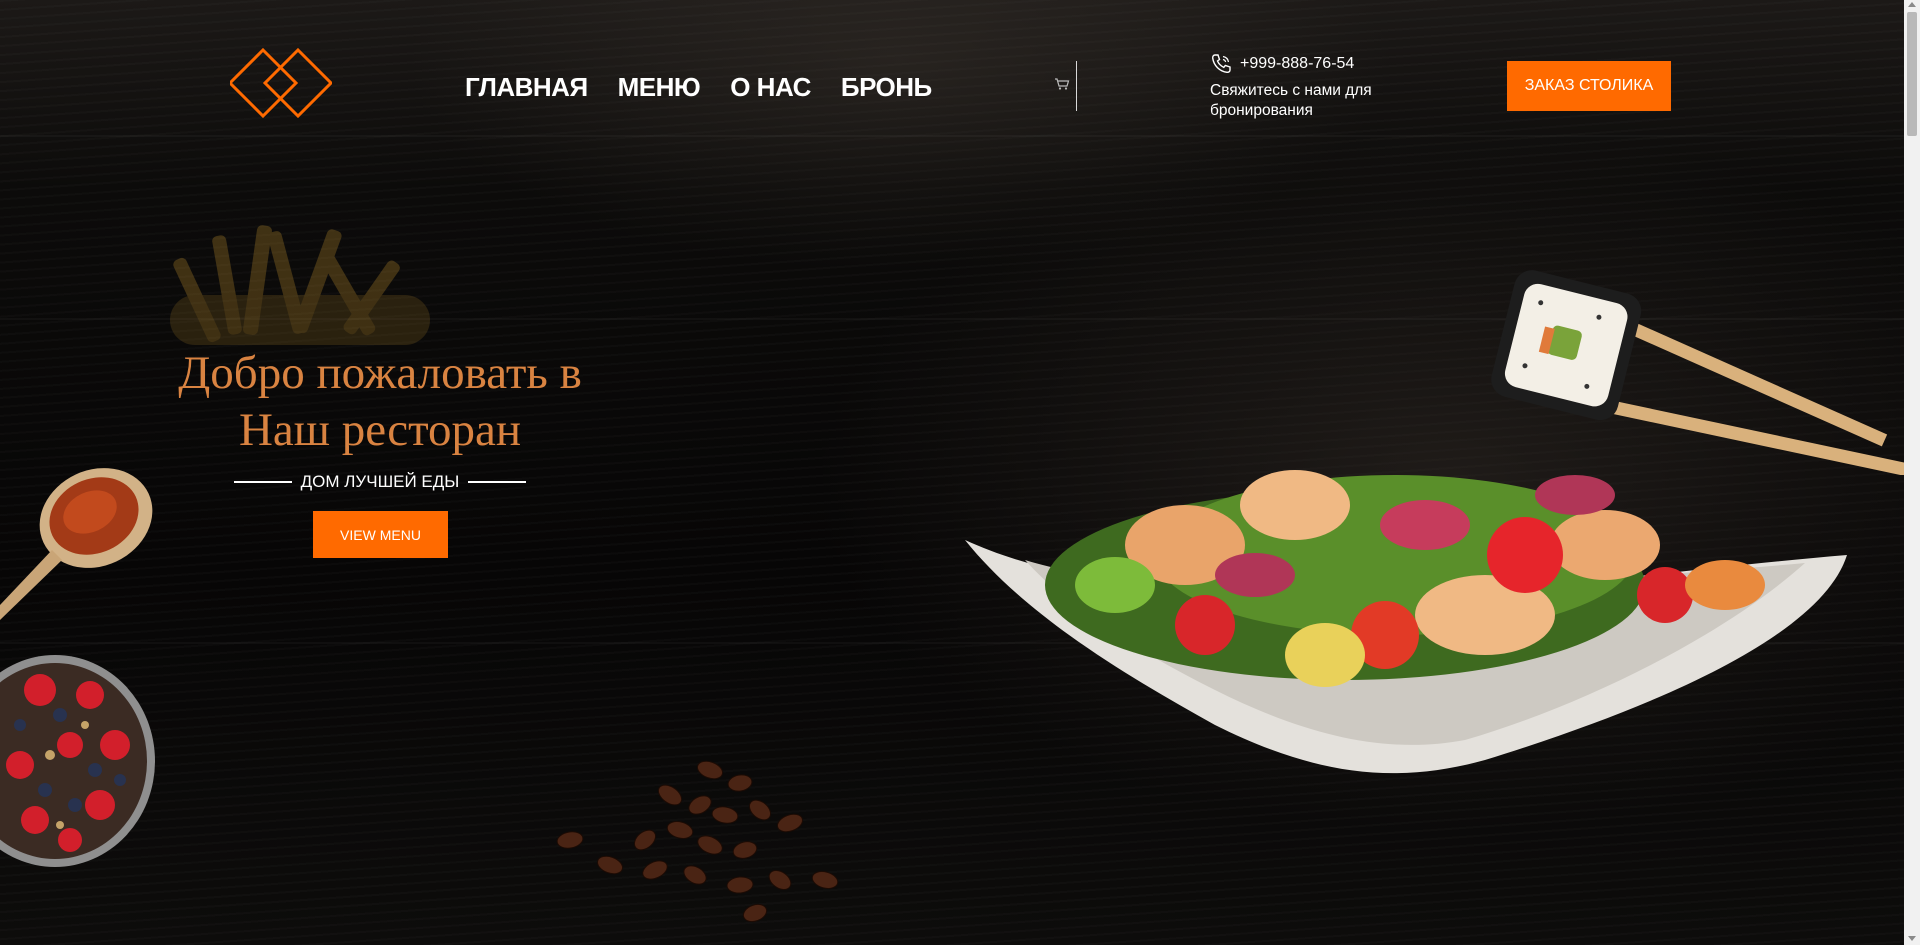  Describe the element at coordinates (1912, 4) in the screenshot. I see `scroll-up-arrow-icon` at that location.